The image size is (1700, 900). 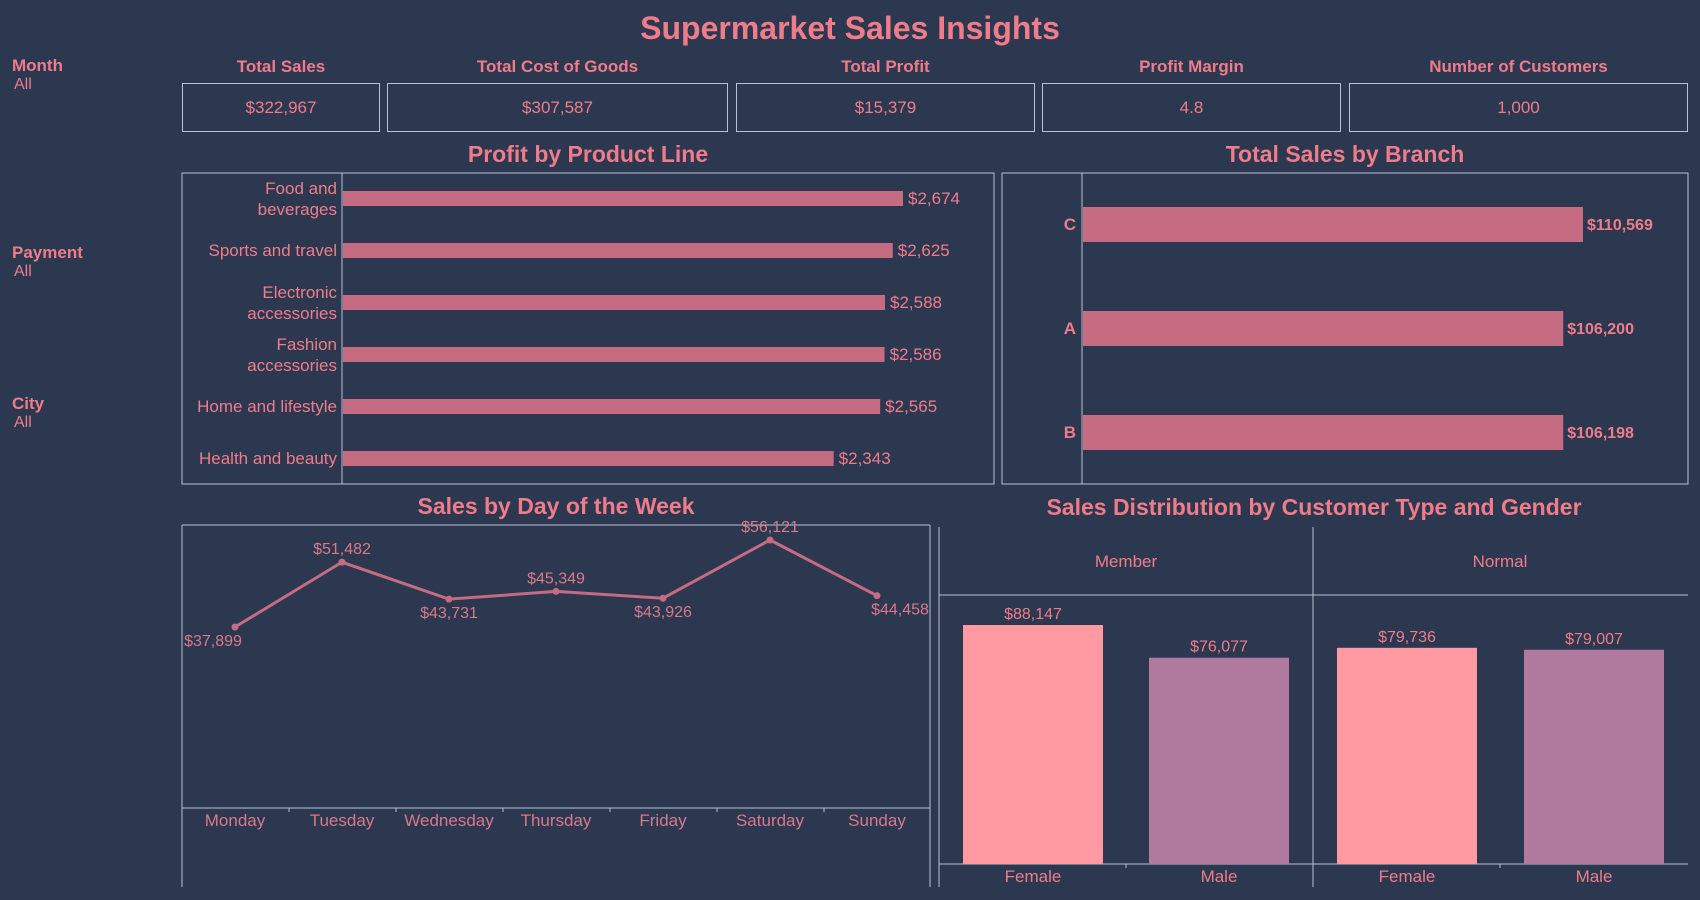 What do you see at coordinates (1620, 225) in the screenshot?
I see `branch-value-label: $110,569` at bounding box center [1620, 225].